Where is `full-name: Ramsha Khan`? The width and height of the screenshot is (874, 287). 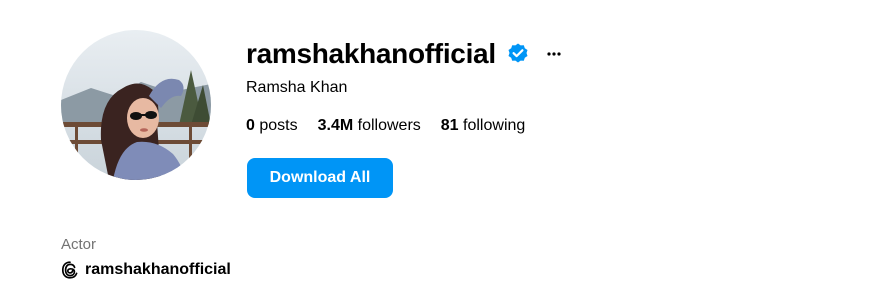
full-name: Ramsha Khan is located at coordinates (297, 87).